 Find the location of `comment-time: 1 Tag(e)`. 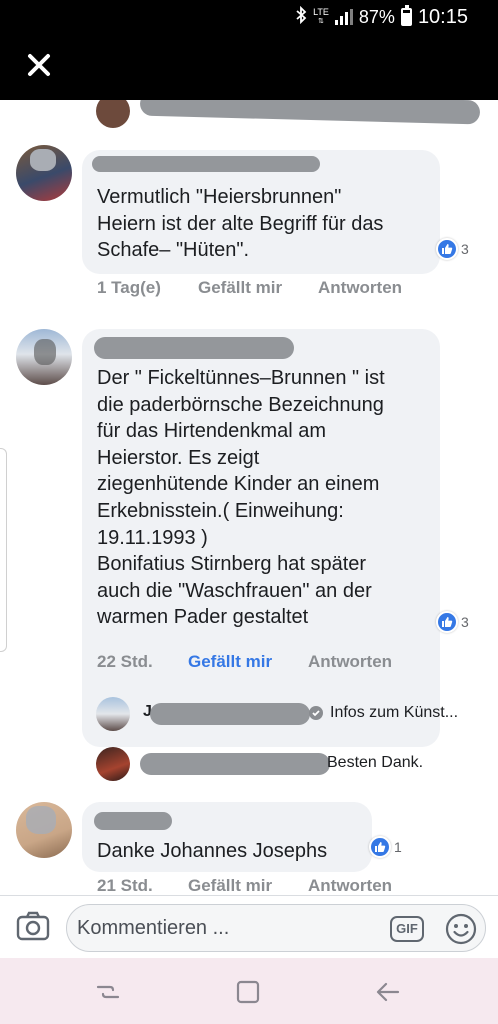

comment-time: 1 Tag(e) is located at coordinates (129, 288).